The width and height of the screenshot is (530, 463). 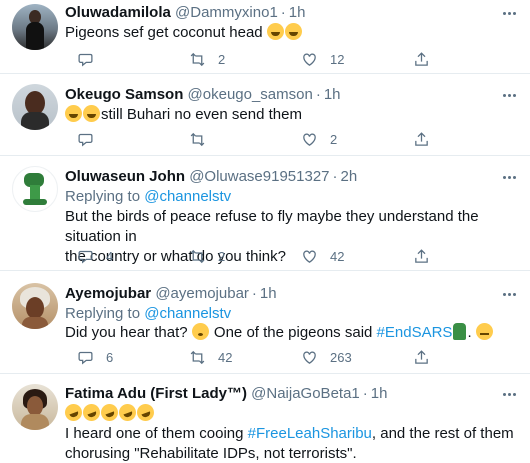 I want to click on tweet-text: still Buhari no even send them, so click(x=292, y=115).